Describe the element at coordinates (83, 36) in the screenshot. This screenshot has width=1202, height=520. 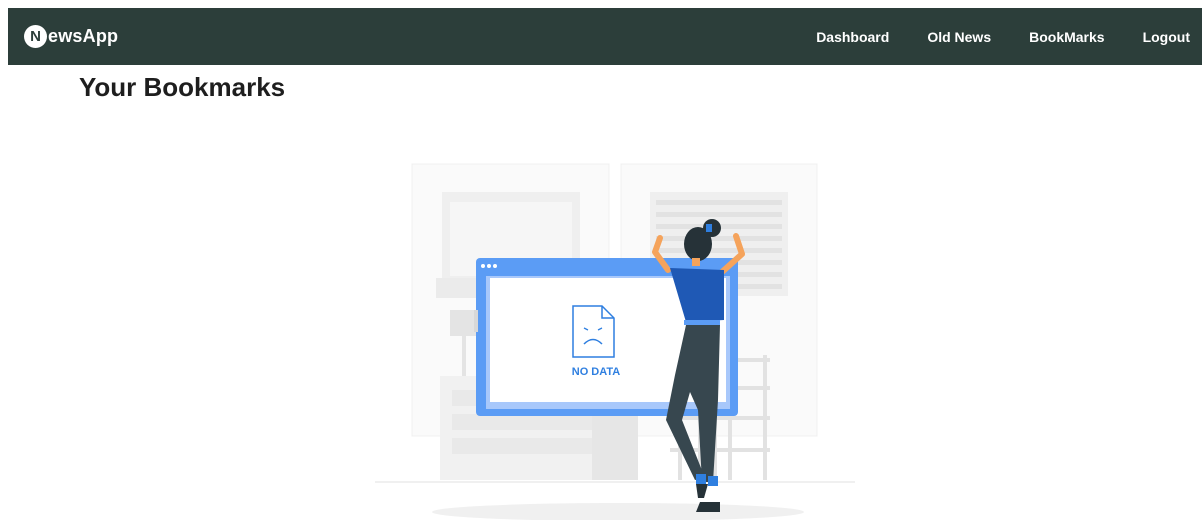
I see `brand-name: ewsApp` at that location.